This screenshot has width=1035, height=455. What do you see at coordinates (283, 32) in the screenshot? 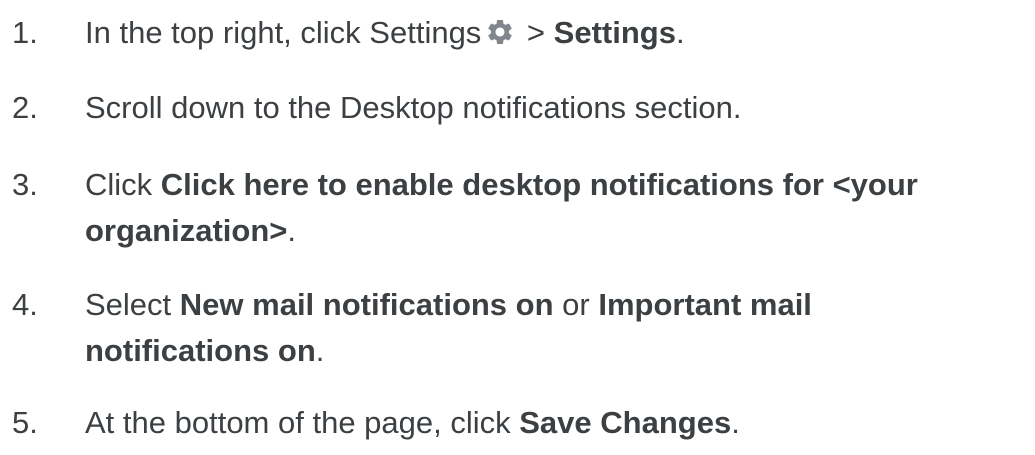
I see `step-text-part: In the top right, click Settings` at bounding box center [283, 32].